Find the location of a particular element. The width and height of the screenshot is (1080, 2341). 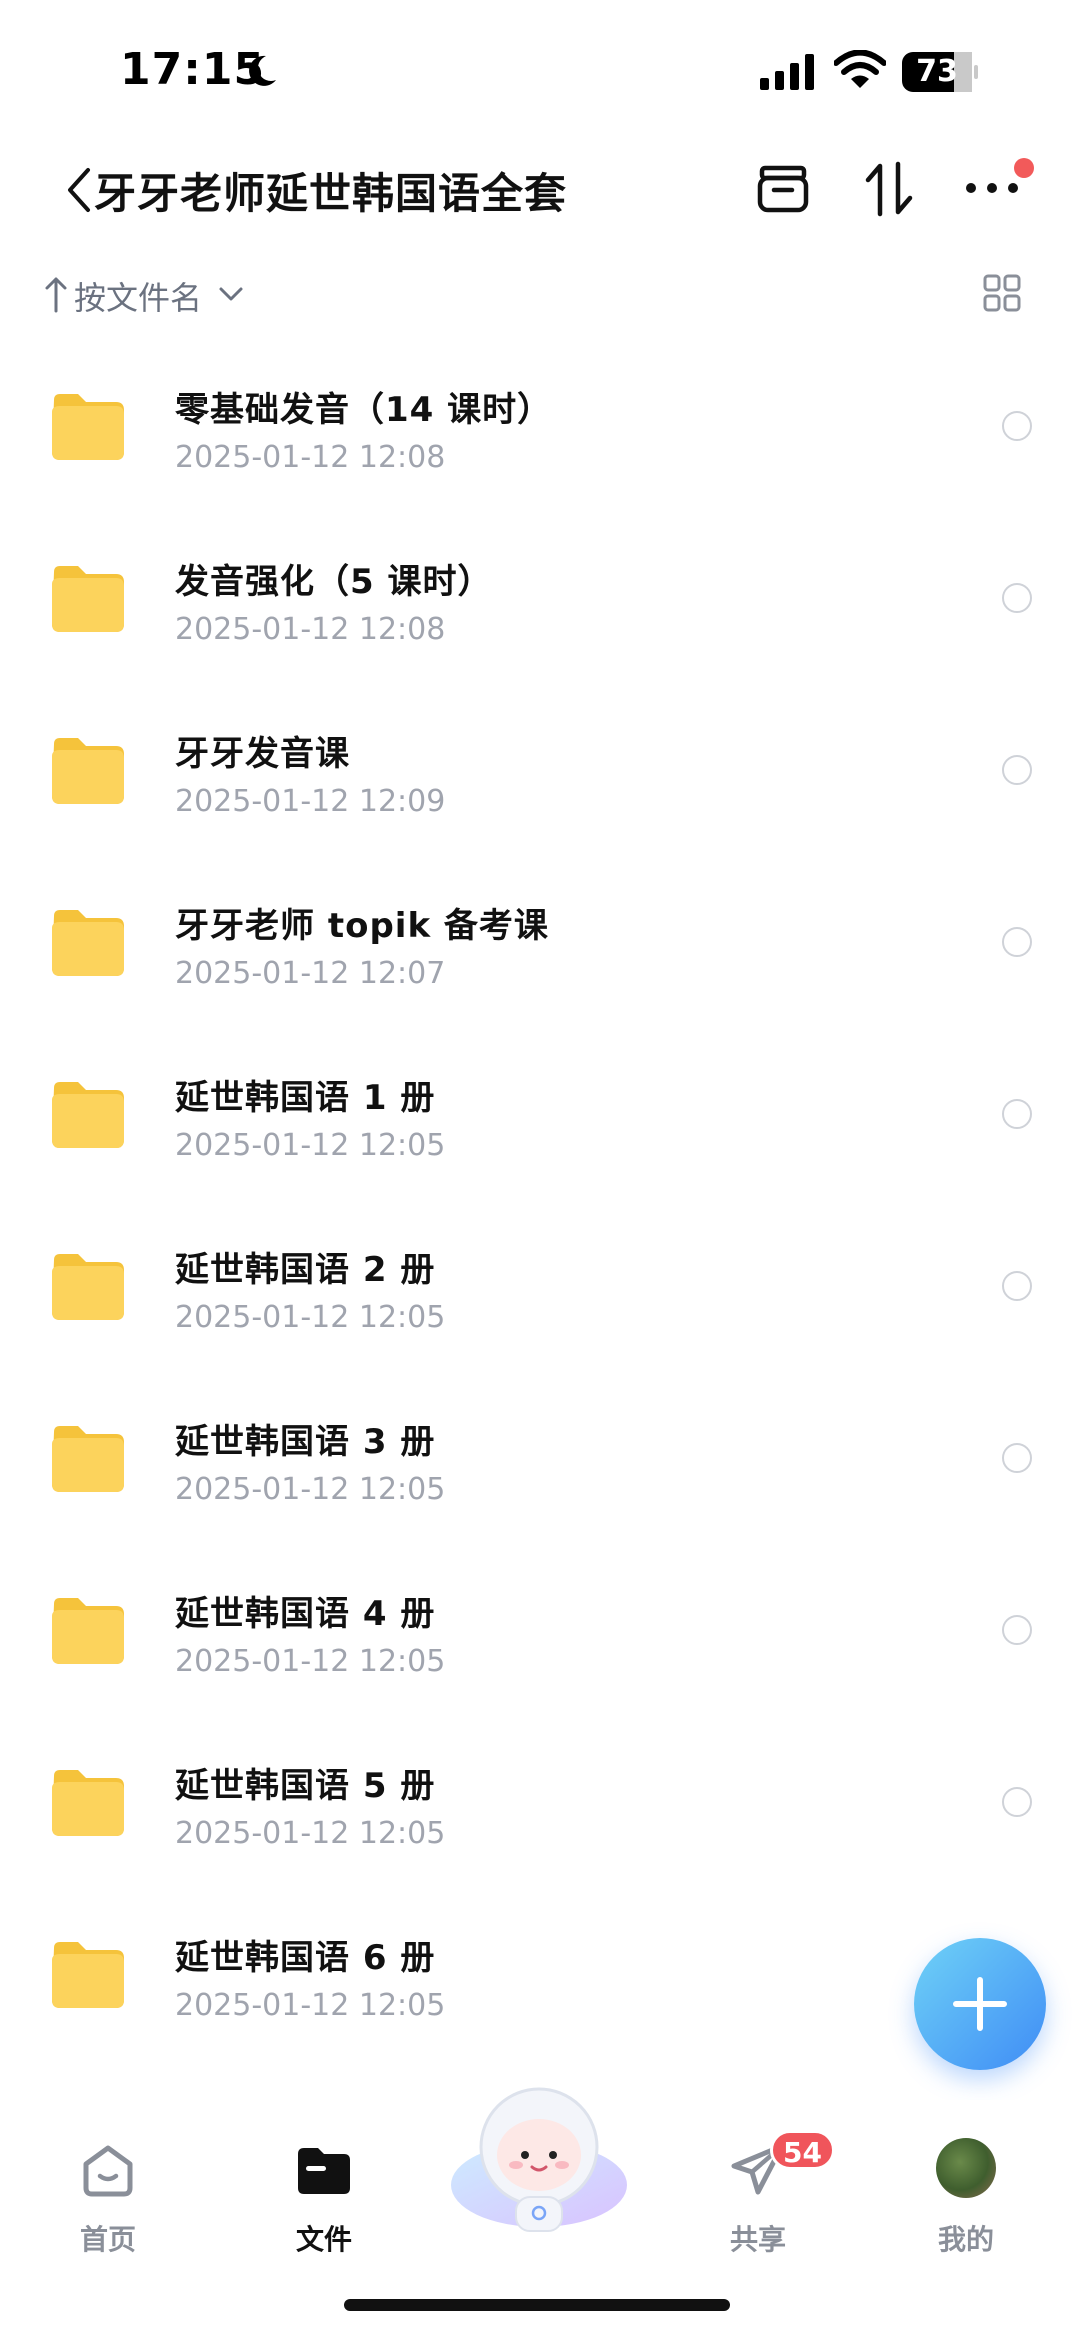

nav-header: 牙牙老师延世韩国语全套 is located at coordinates (540, 190).